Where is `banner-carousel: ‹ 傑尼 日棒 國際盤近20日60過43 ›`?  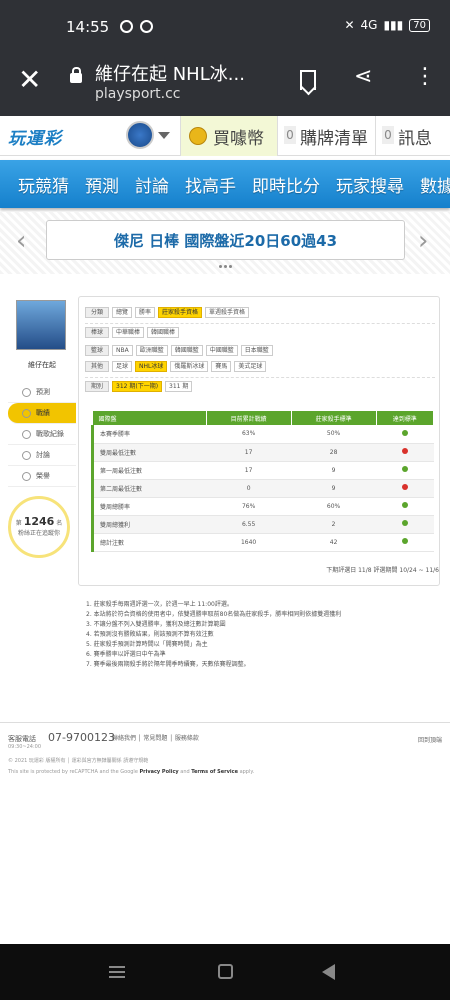
banner-carousel: ‹ 傑尼 日棒 國際盤近20日60過43 › is located at coordinates (225, 243).